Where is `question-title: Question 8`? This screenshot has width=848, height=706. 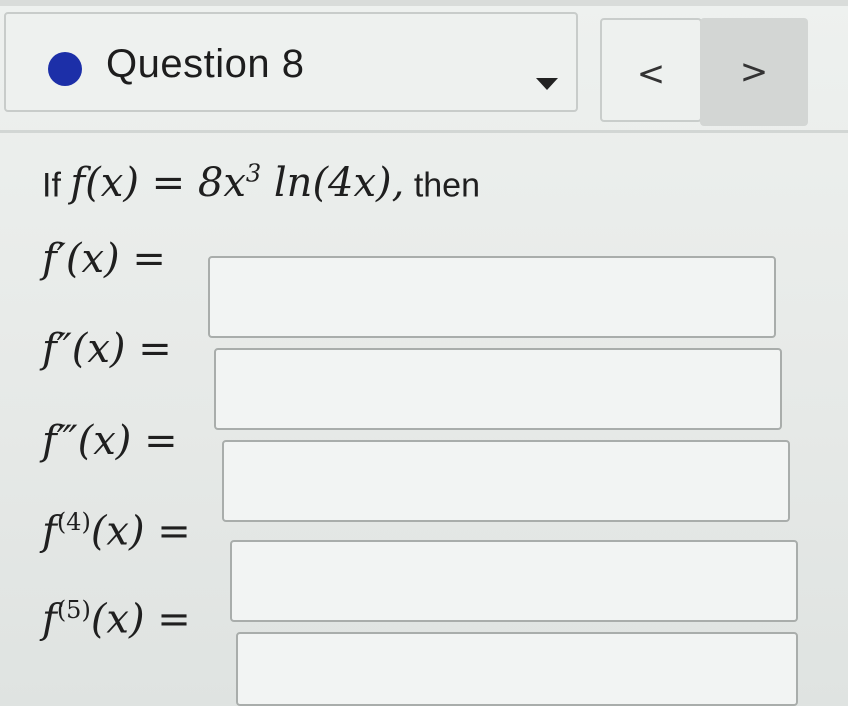 question-title: Question 8 is located at coordinates (205, 64).